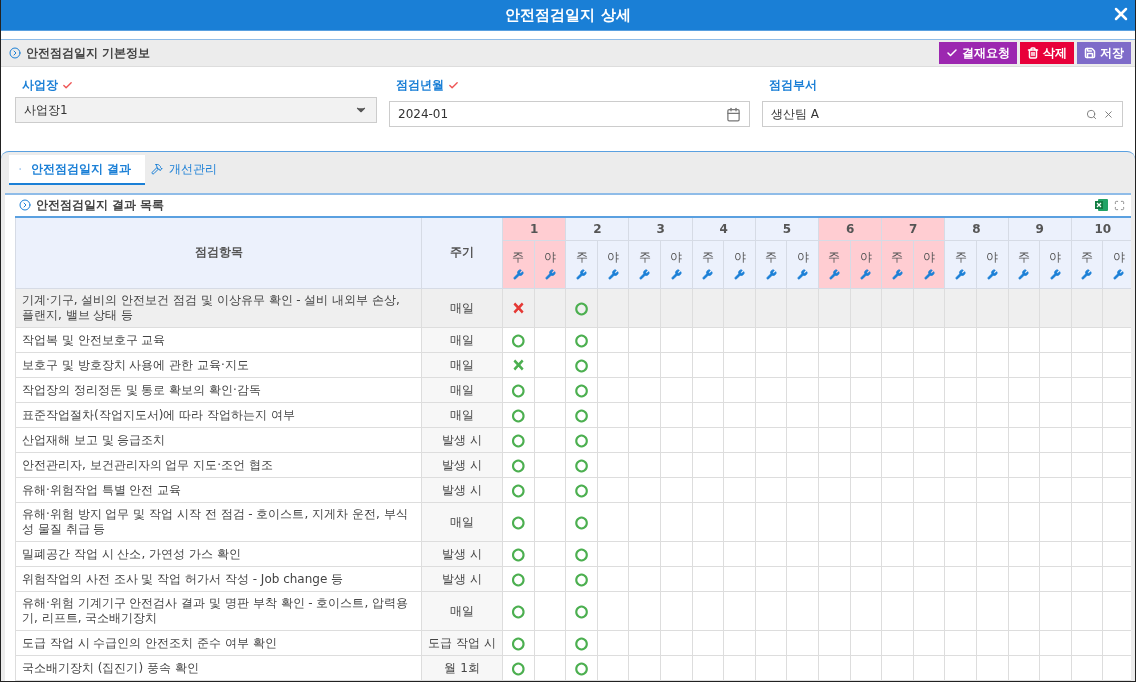 The height and width of the screenshot is (682, 1136). What do you see at coordinates (976, 228) in the screenshot?
I see `day-header: 8` at bounding box center [976, 228].